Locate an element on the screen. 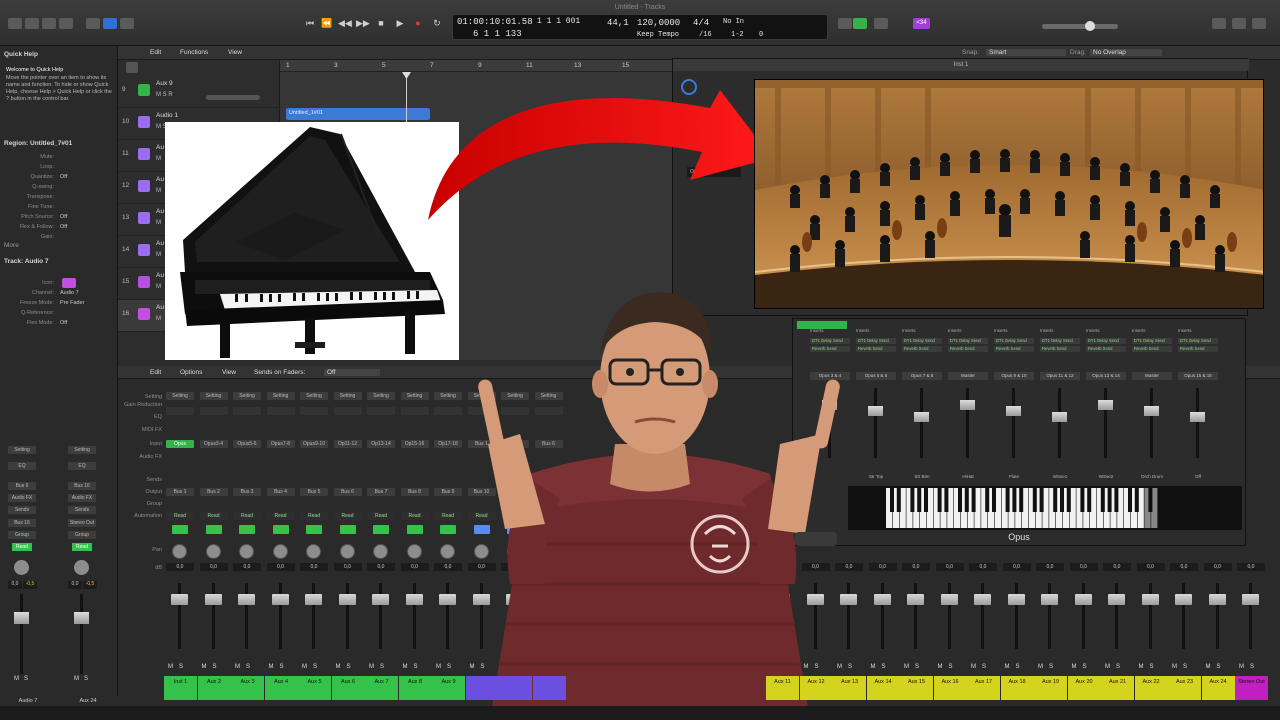  drag-select: No Overlap is located at coordinates (1126, 52).